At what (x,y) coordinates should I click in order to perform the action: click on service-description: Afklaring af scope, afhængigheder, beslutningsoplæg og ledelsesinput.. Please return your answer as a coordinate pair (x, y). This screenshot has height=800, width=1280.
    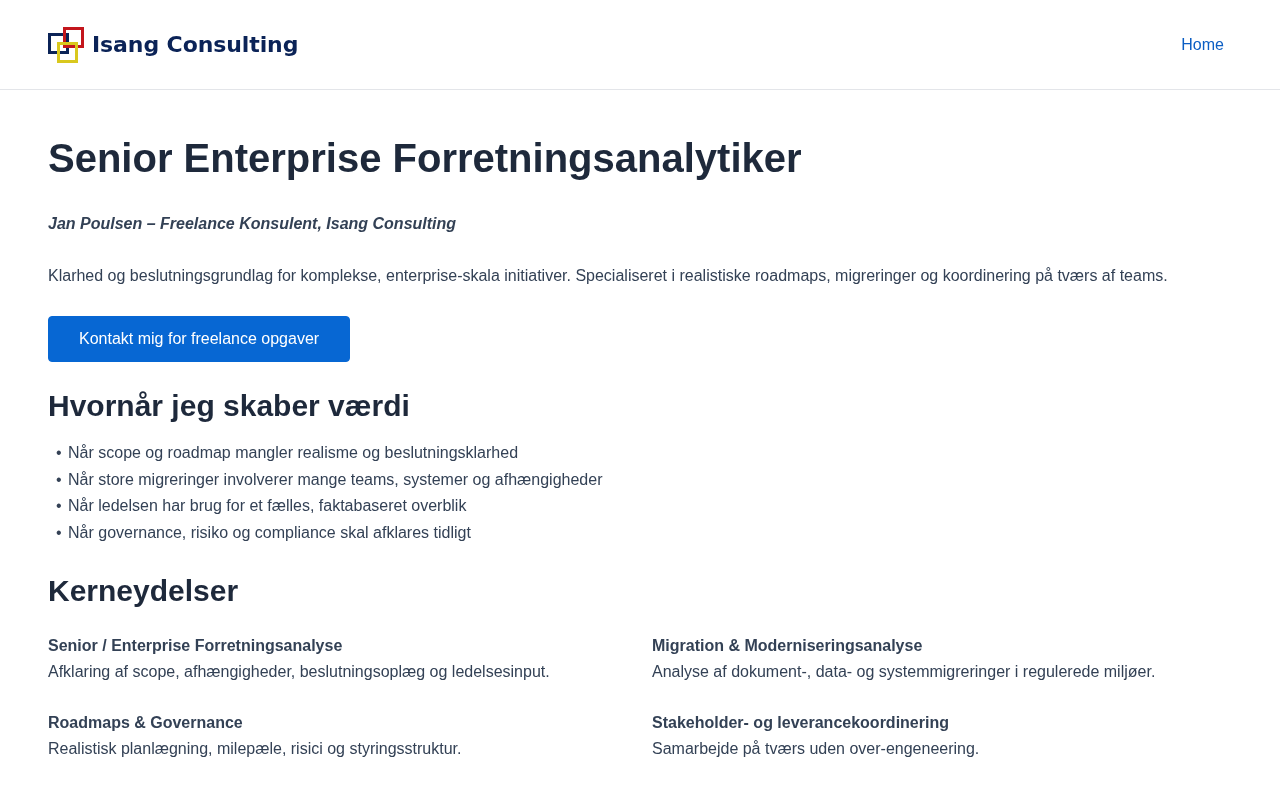
    Looking at the image, I should click on (299, 671).